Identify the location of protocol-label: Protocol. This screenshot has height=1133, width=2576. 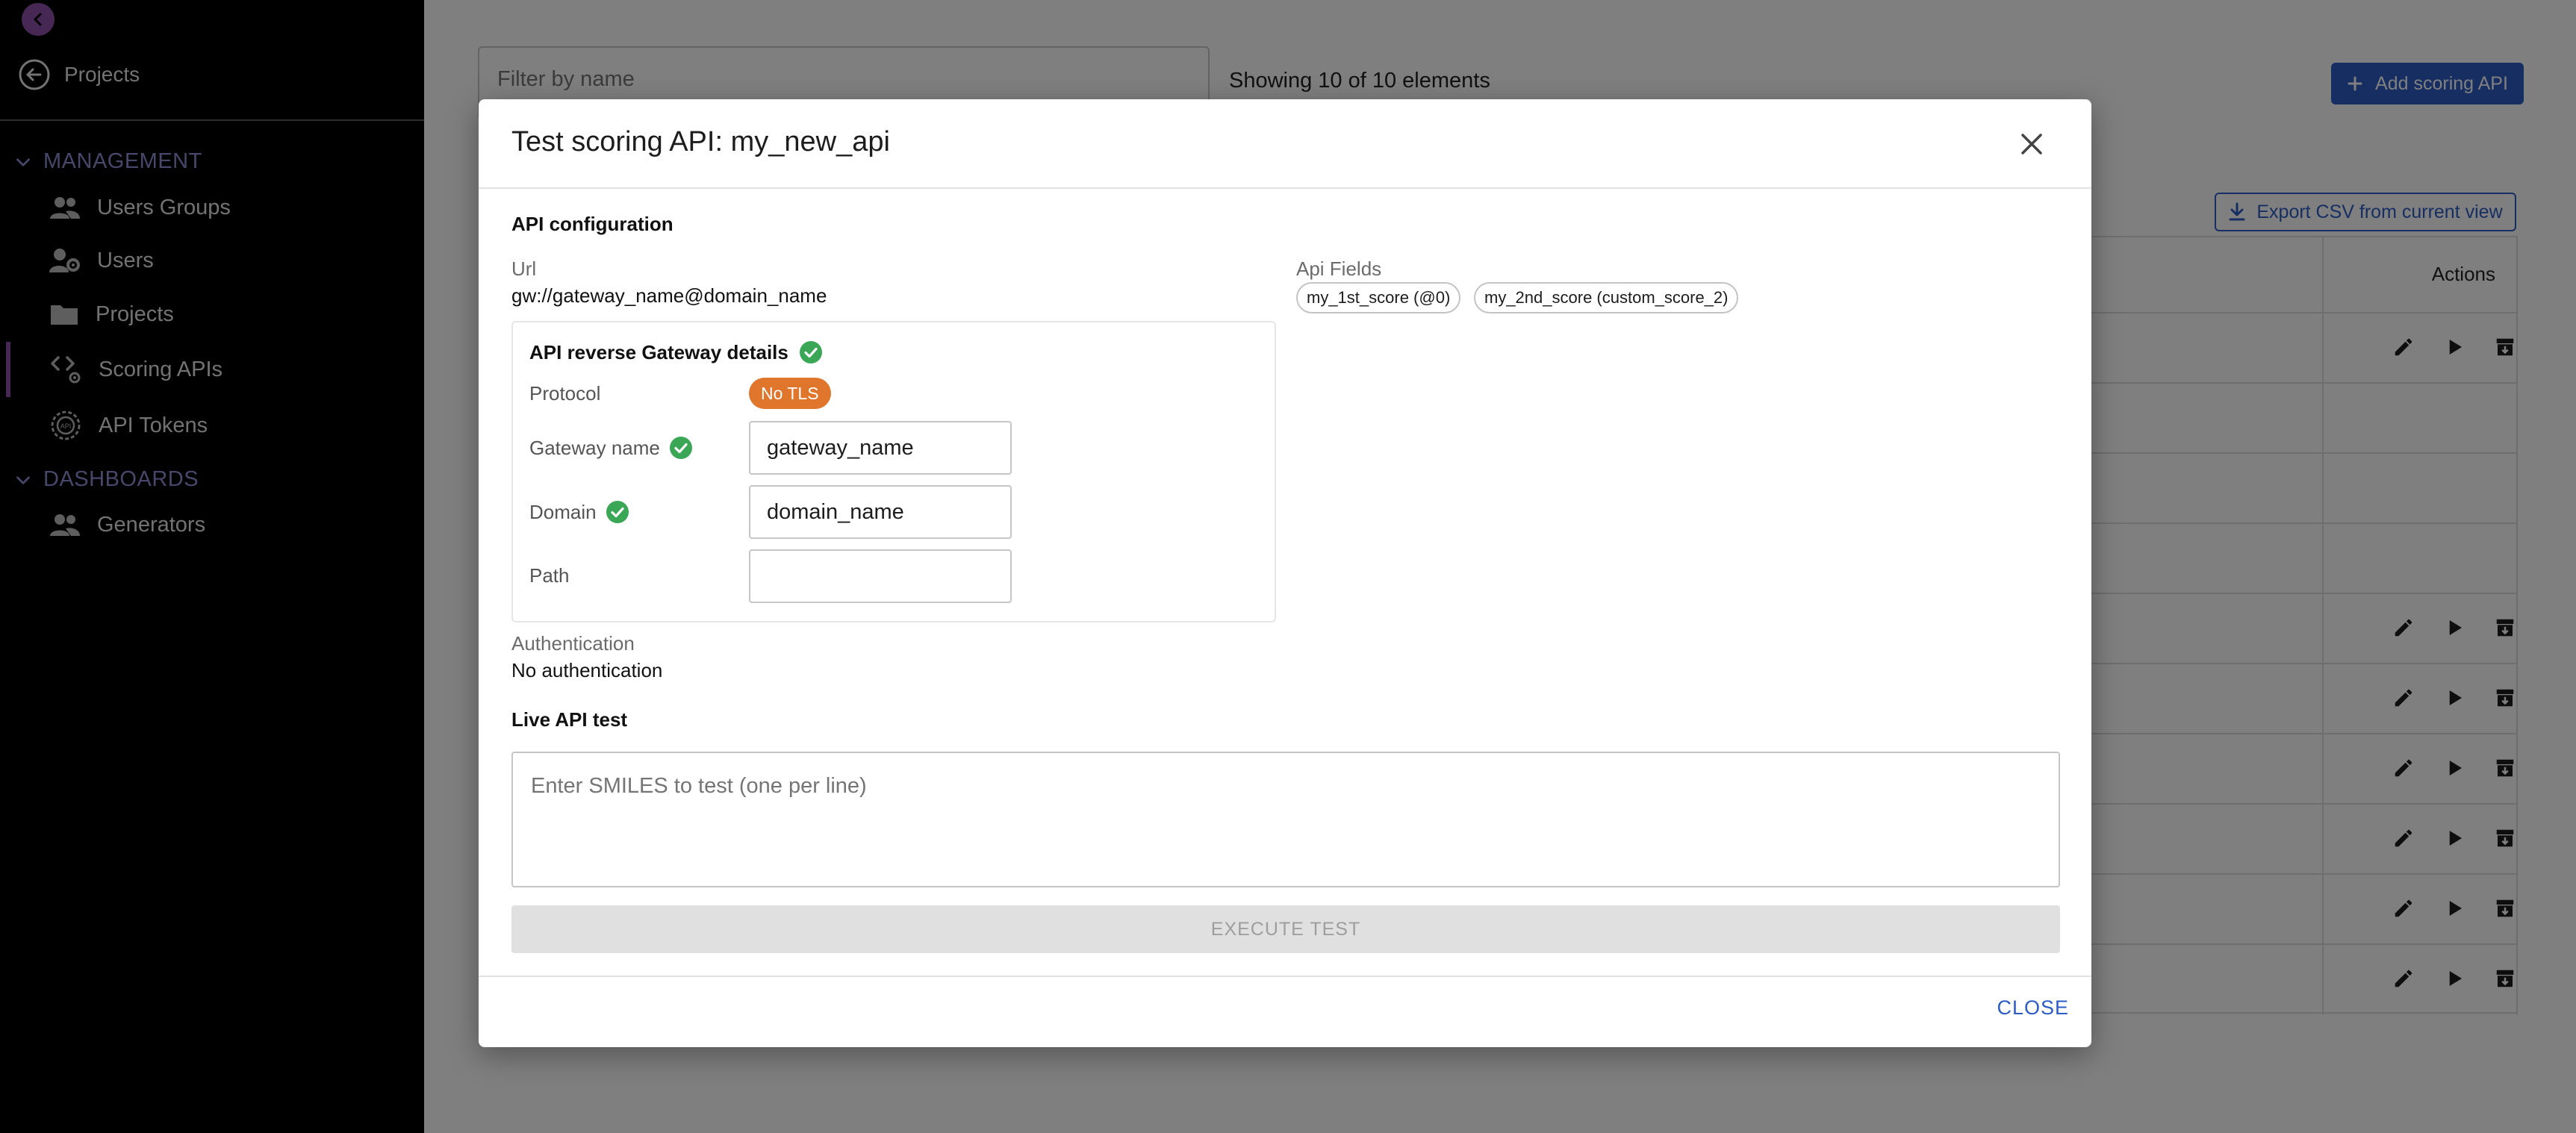
(564, 394).